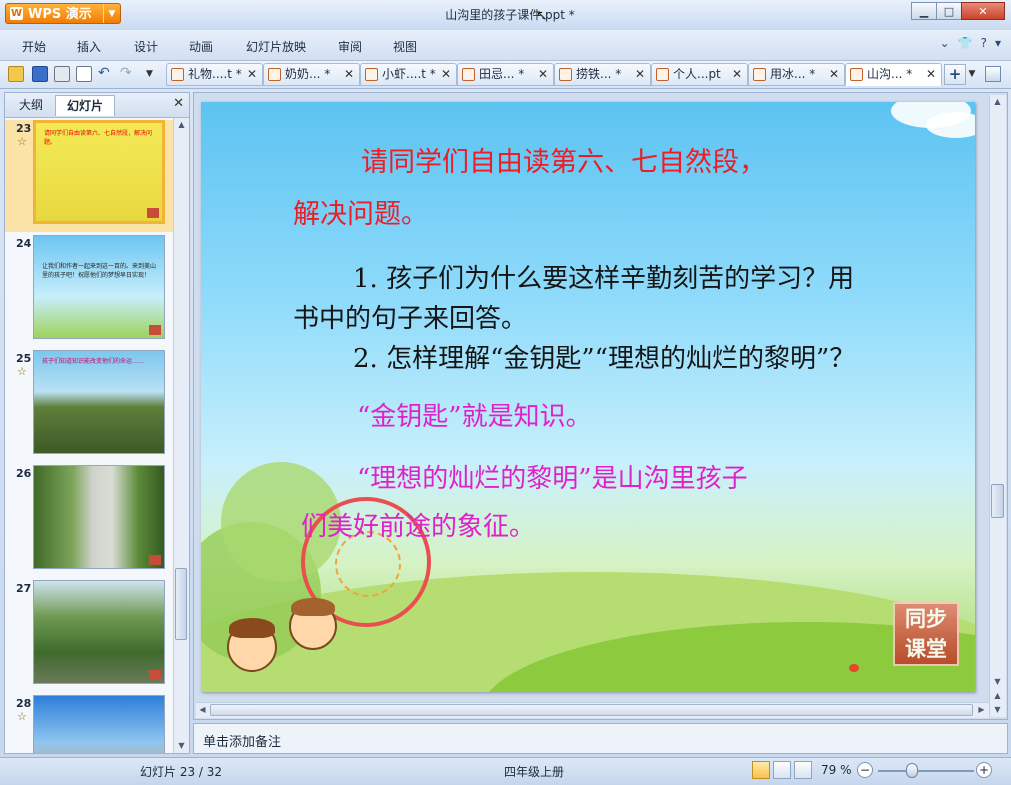  What do you see at coordinates (563, 159) in the screenshot?
I see `slide-title-line1: 请同学们自由读第六、七自然段，` at bounding box center [563, 159].